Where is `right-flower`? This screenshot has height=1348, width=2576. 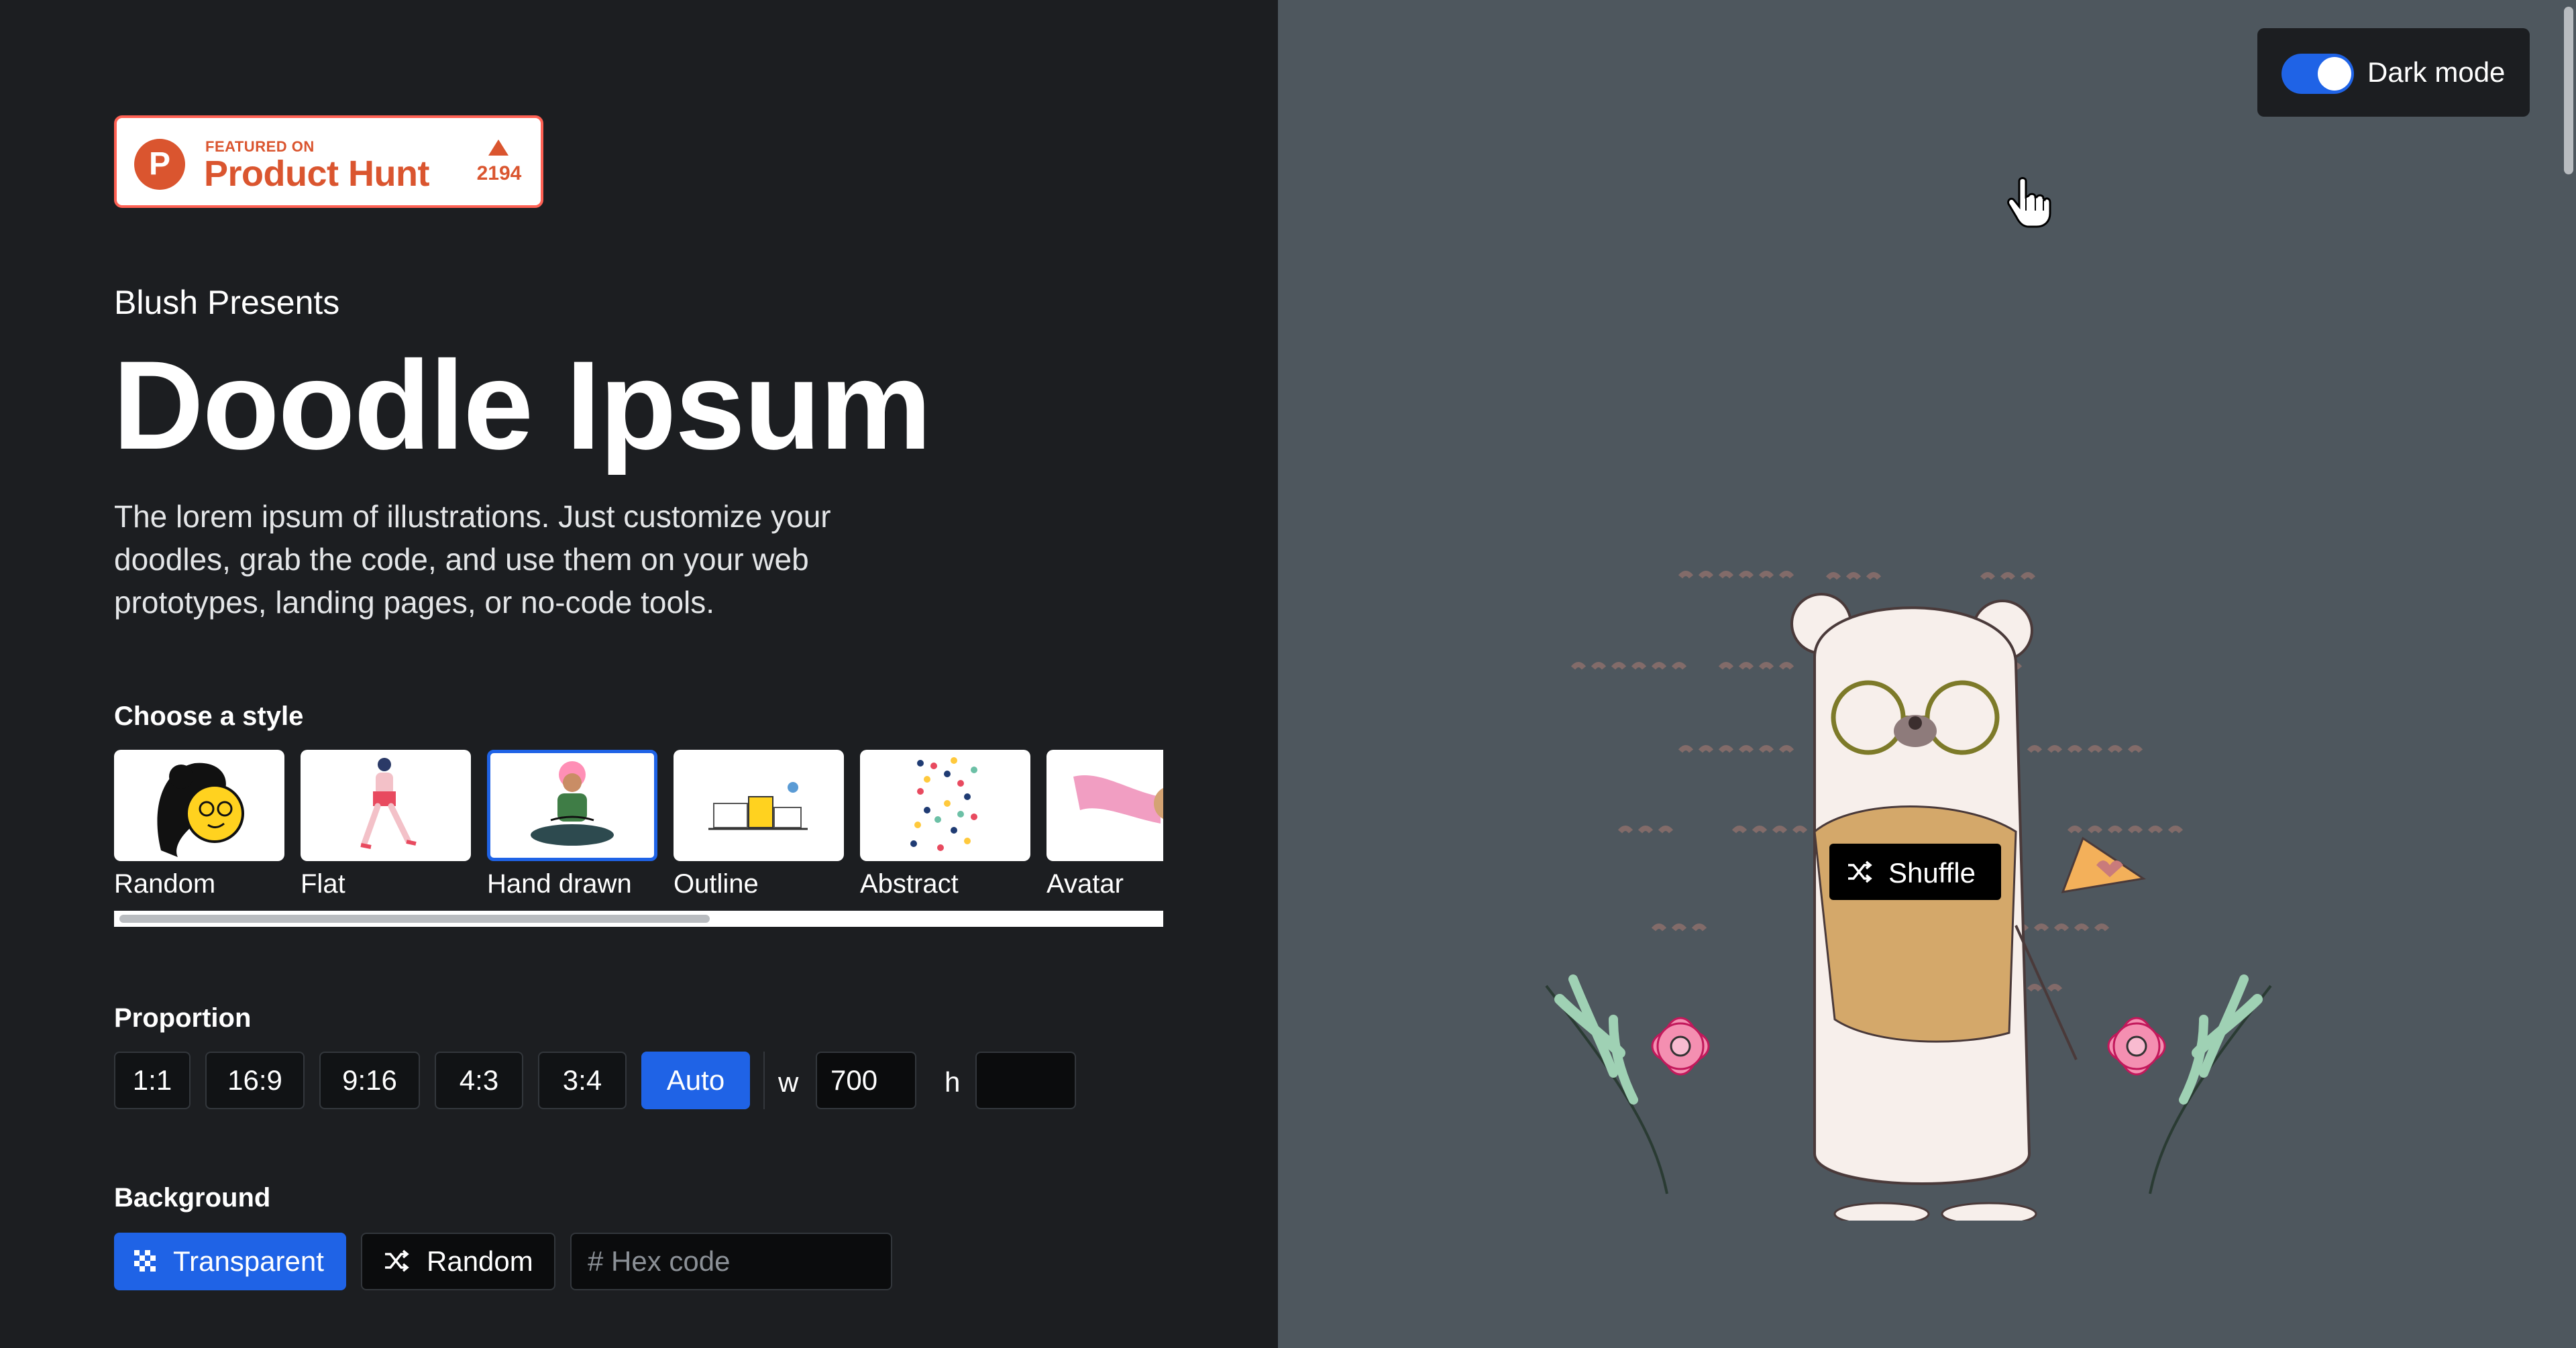 right-flower is located at coordinates (2189, 1084).